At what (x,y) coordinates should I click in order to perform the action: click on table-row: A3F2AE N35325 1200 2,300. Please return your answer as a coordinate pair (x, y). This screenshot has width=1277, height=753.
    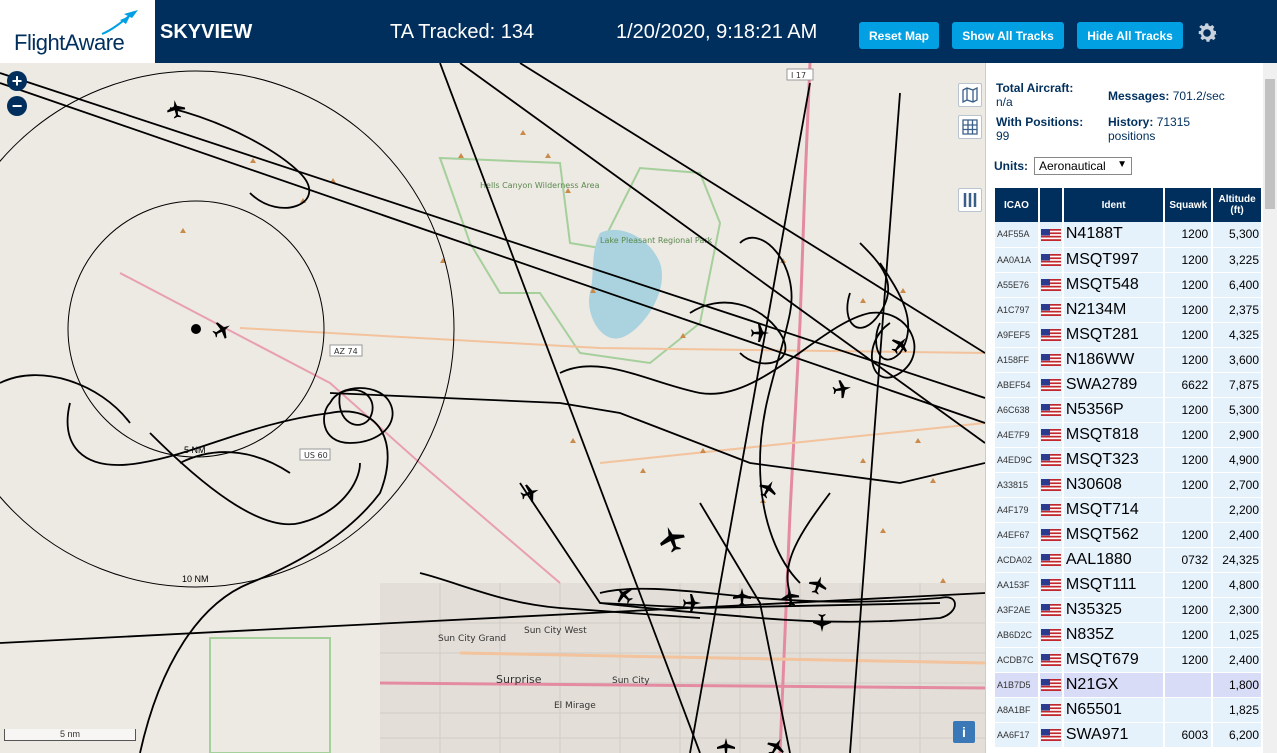
    Looking at the image, I should click on (1129, 610).